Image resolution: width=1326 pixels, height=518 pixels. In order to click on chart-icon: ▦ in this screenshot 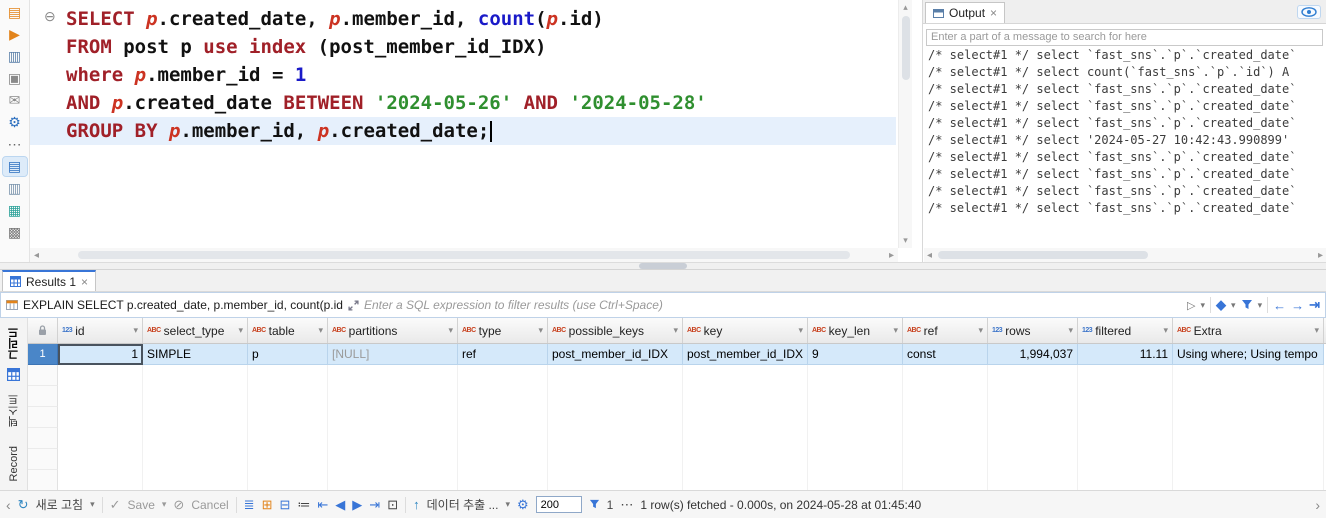, I will do `click(15, 210)`.